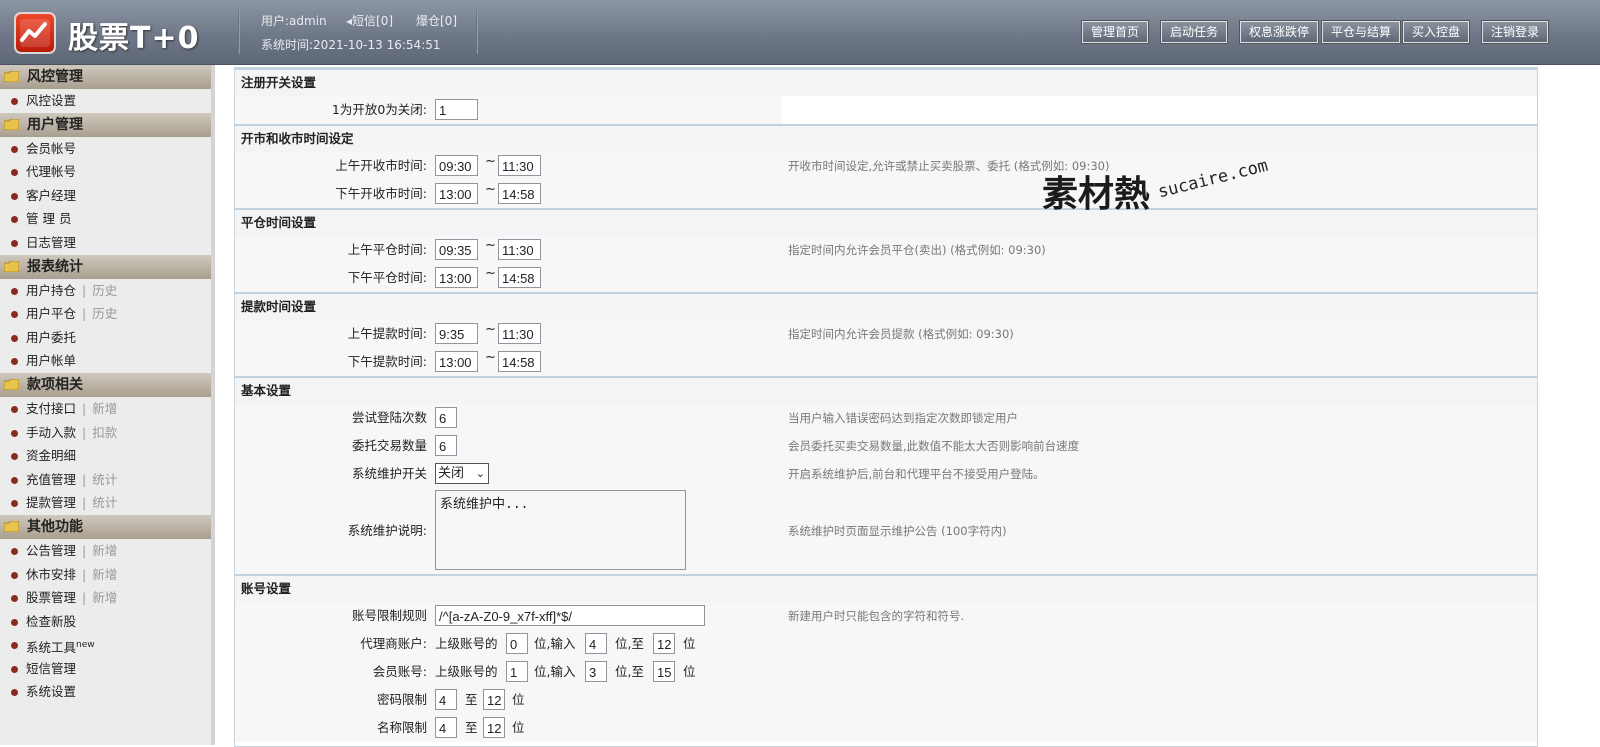 This screenshot has width=1600, height=747. I want to click on sidebar-item: 公告管理 | 新增, so click(105, 551).